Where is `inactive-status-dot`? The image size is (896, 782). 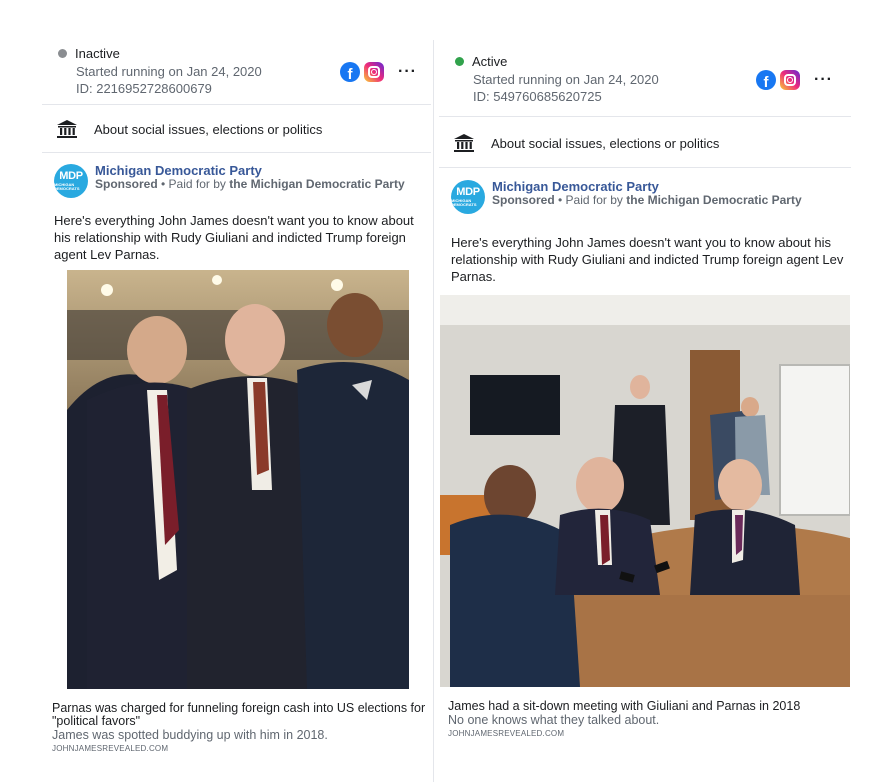
inactive-status-dot is located at coordinates (62, 53).